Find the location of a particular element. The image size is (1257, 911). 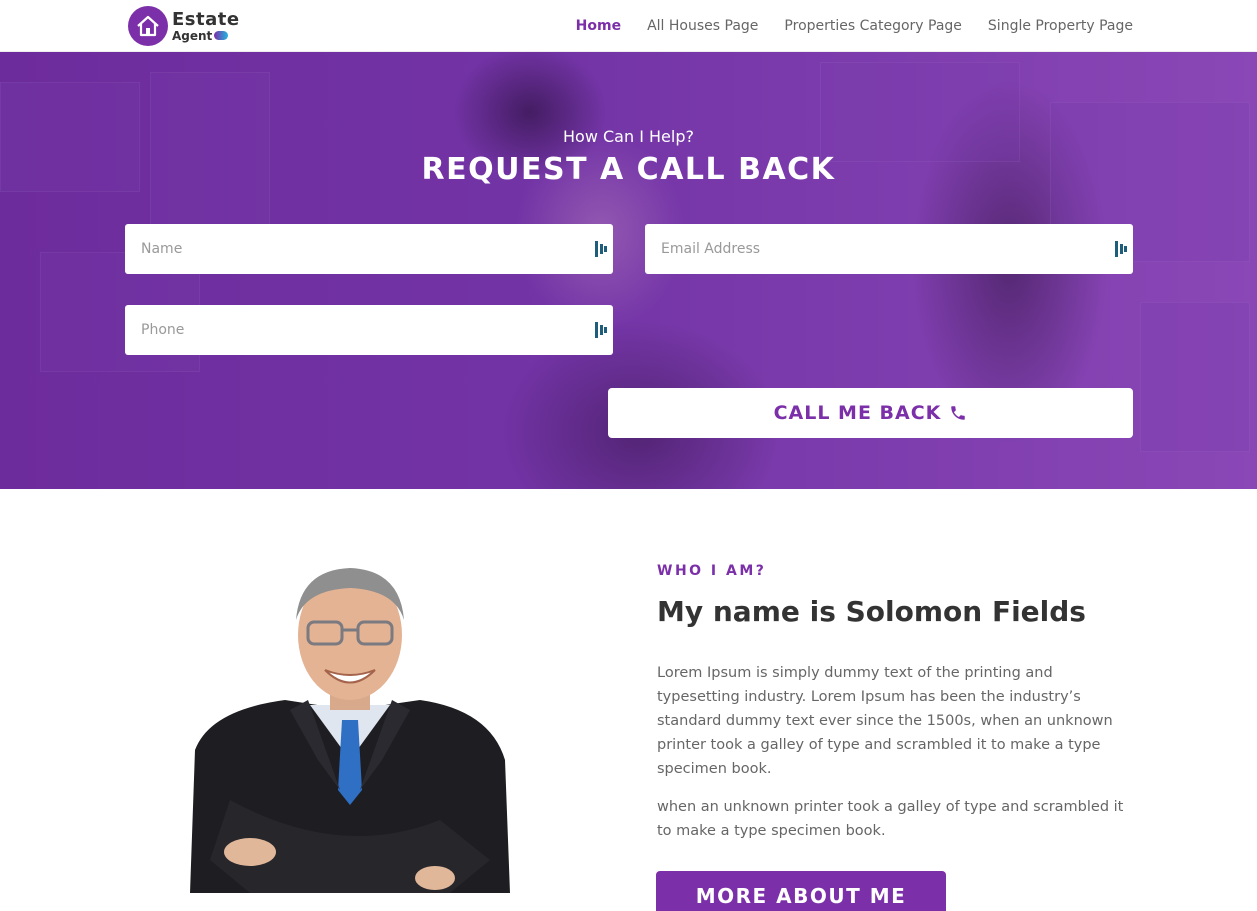

email-input is located at coordinates (889, 249).